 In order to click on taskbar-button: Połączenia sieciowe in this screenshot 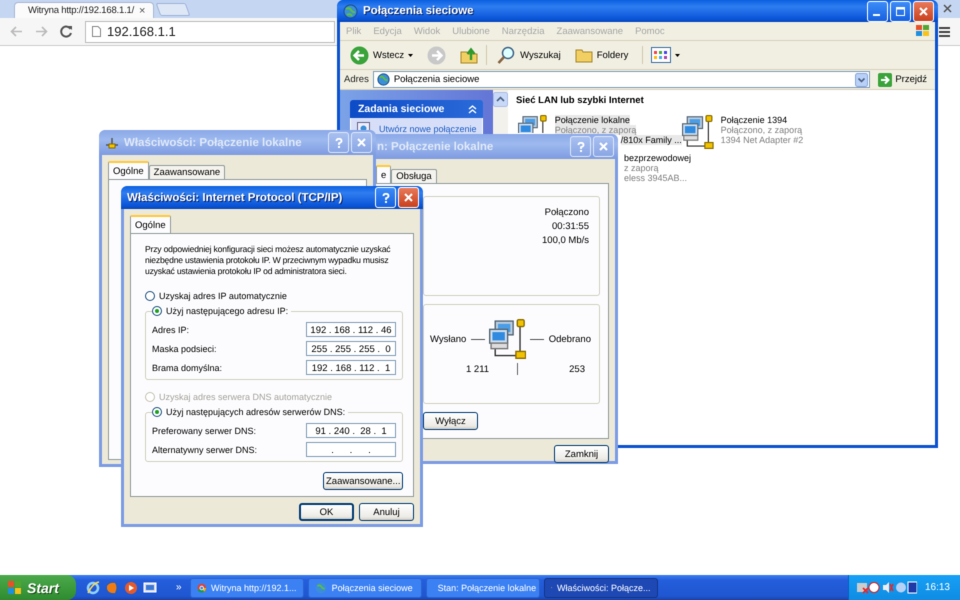, I will do `click(365, 588)`.